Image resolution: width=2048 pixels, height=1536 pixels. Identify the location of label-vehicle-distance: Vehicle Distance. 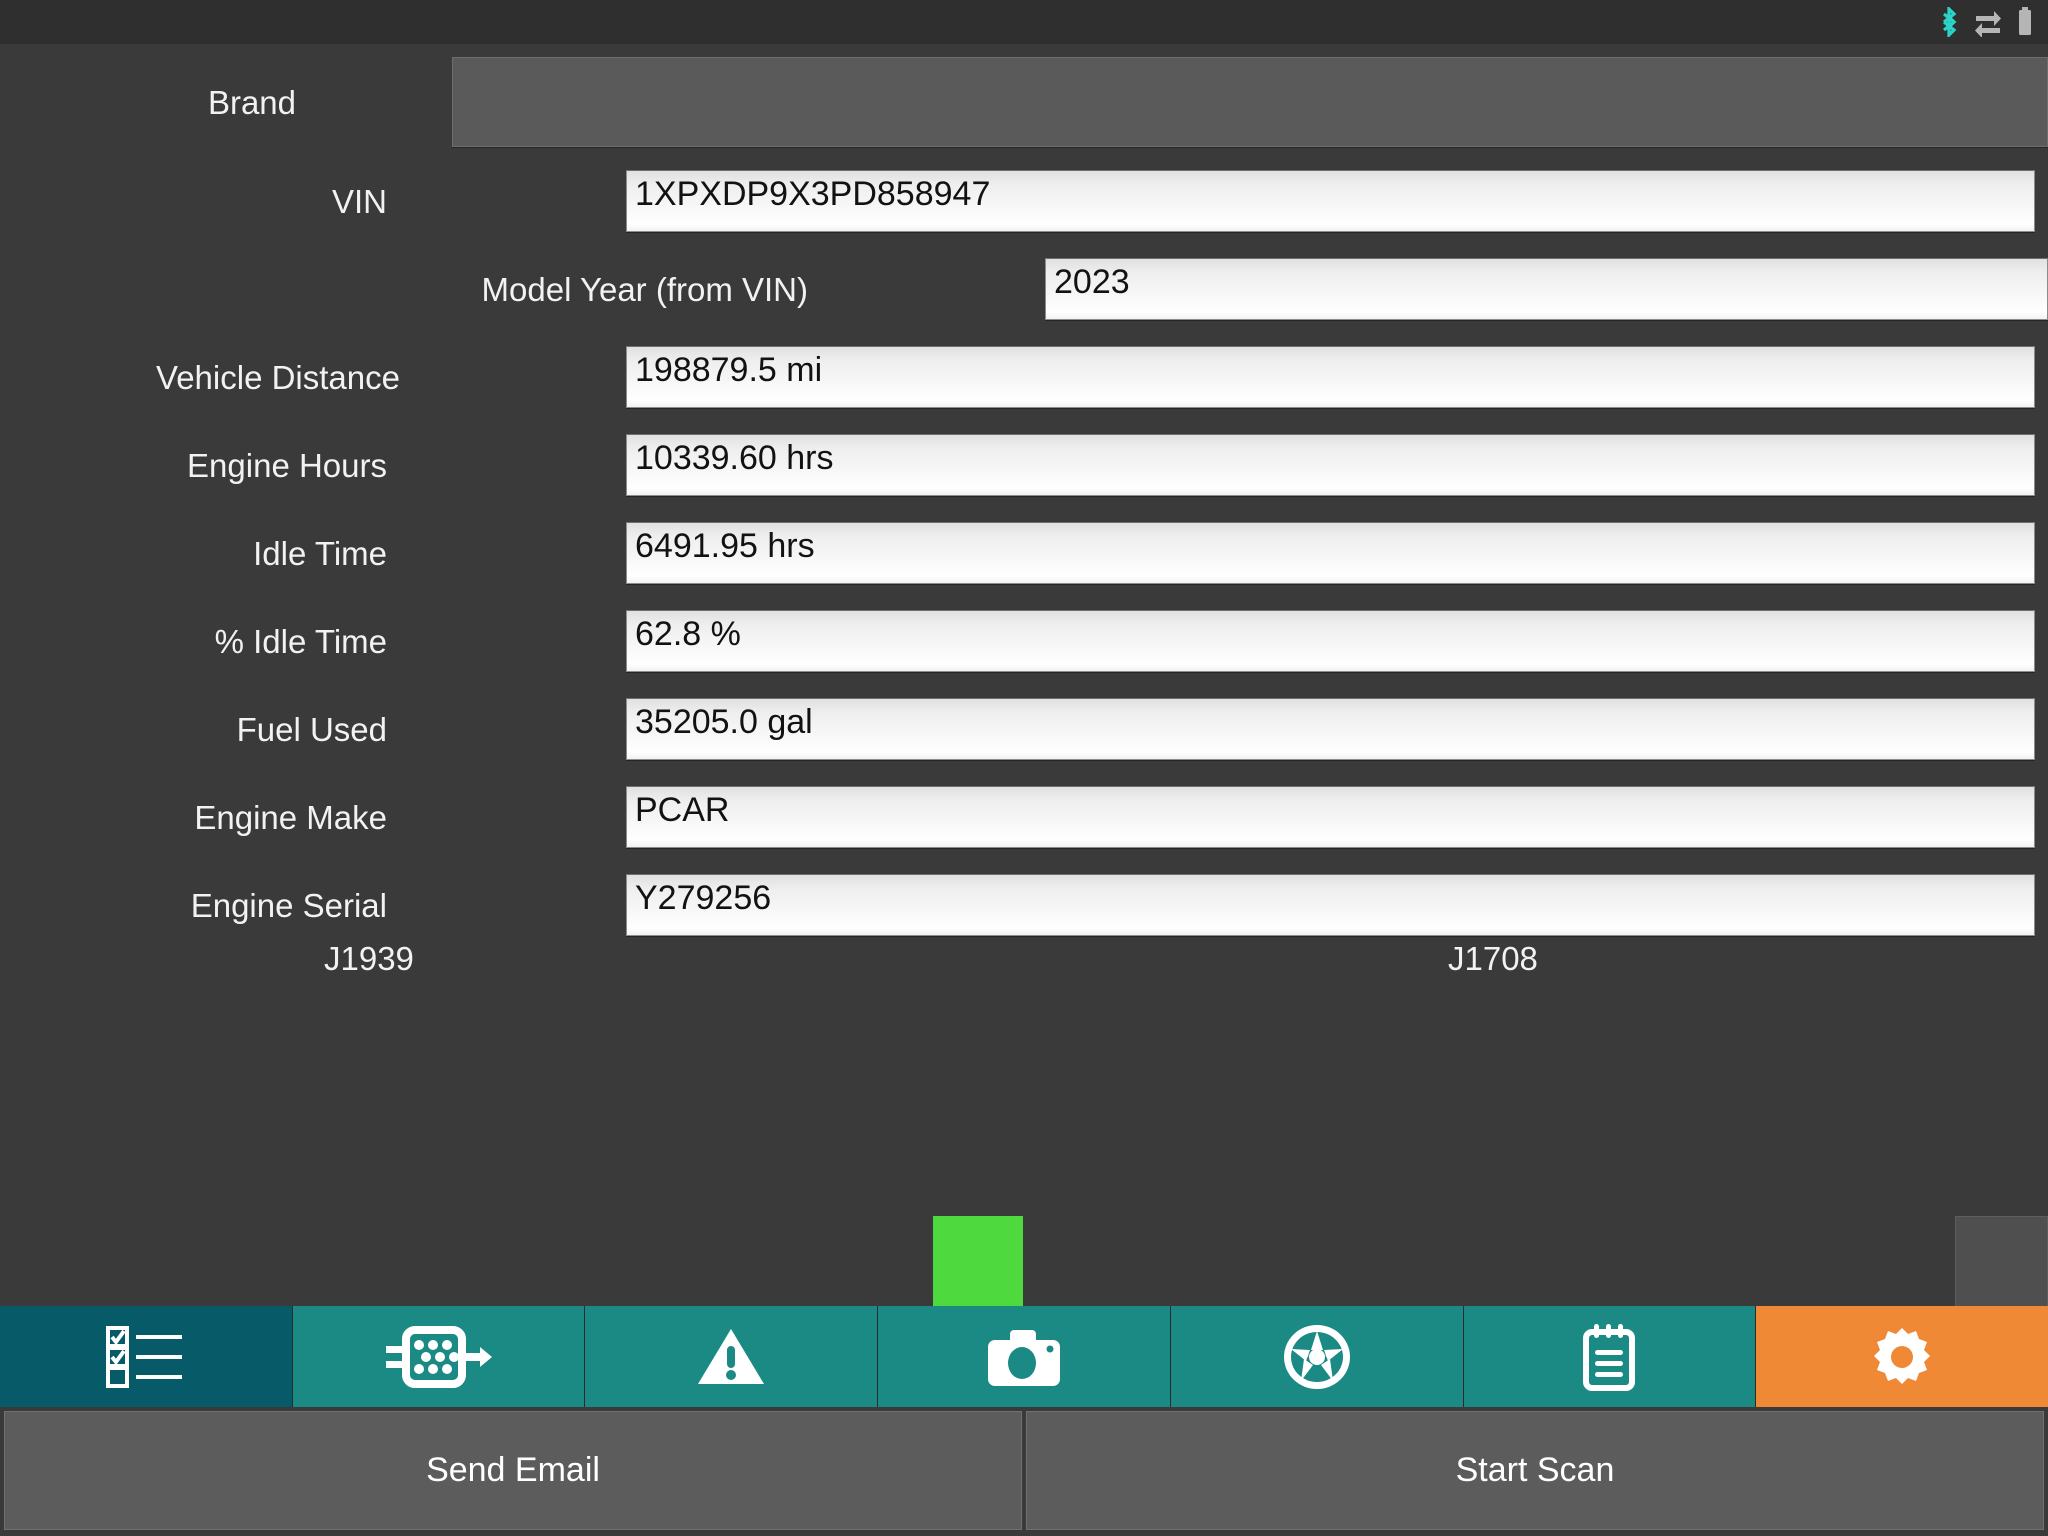
(278, 377).